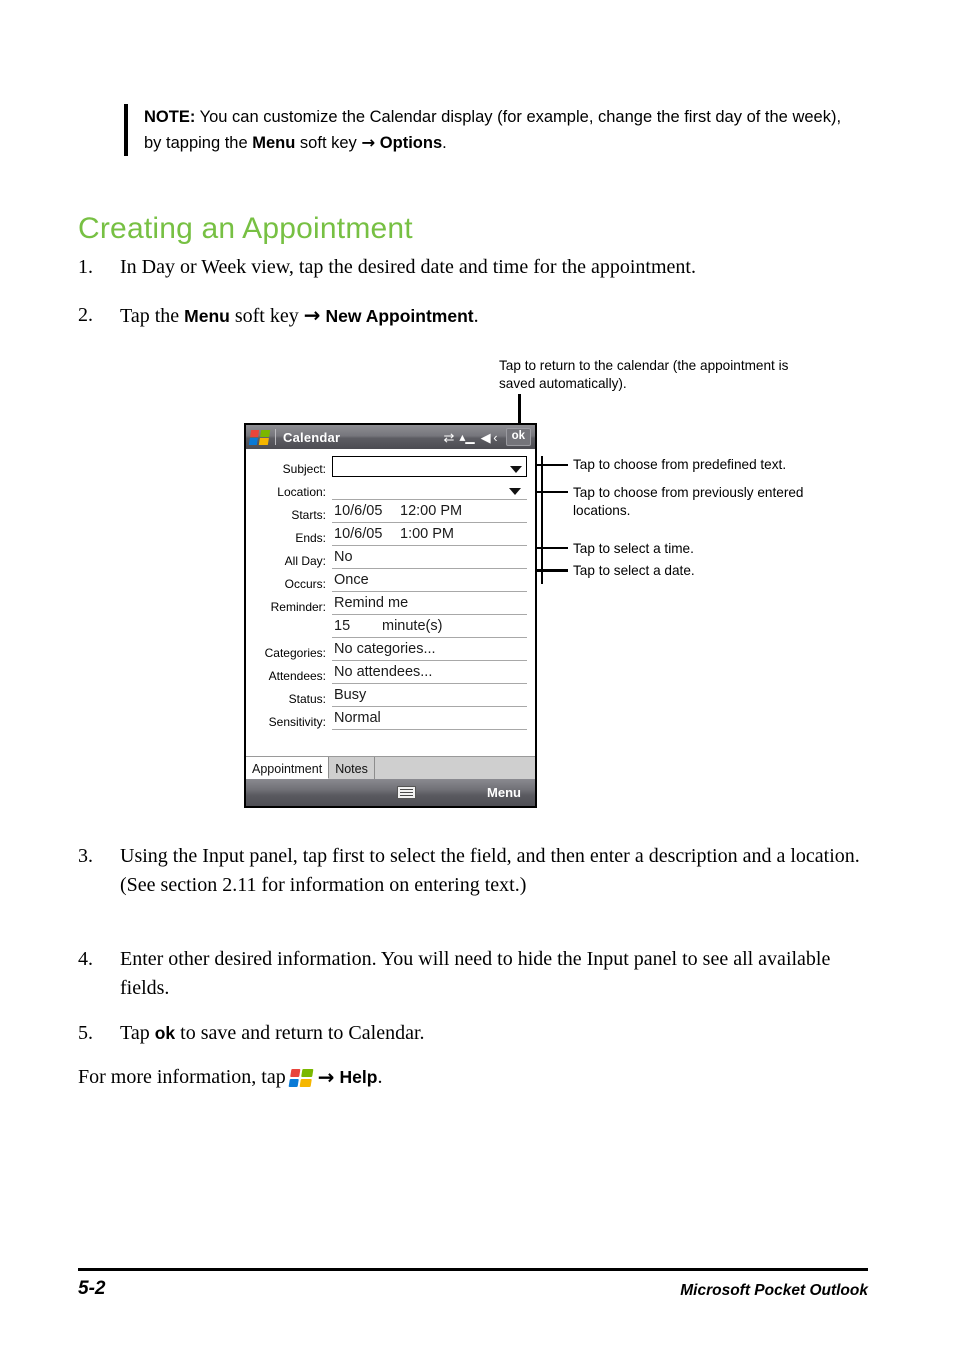  What do you see at coordinates (411, 143) in the screenshot?
I see `note-bold-options: Options` at bounding box center [411, 143].